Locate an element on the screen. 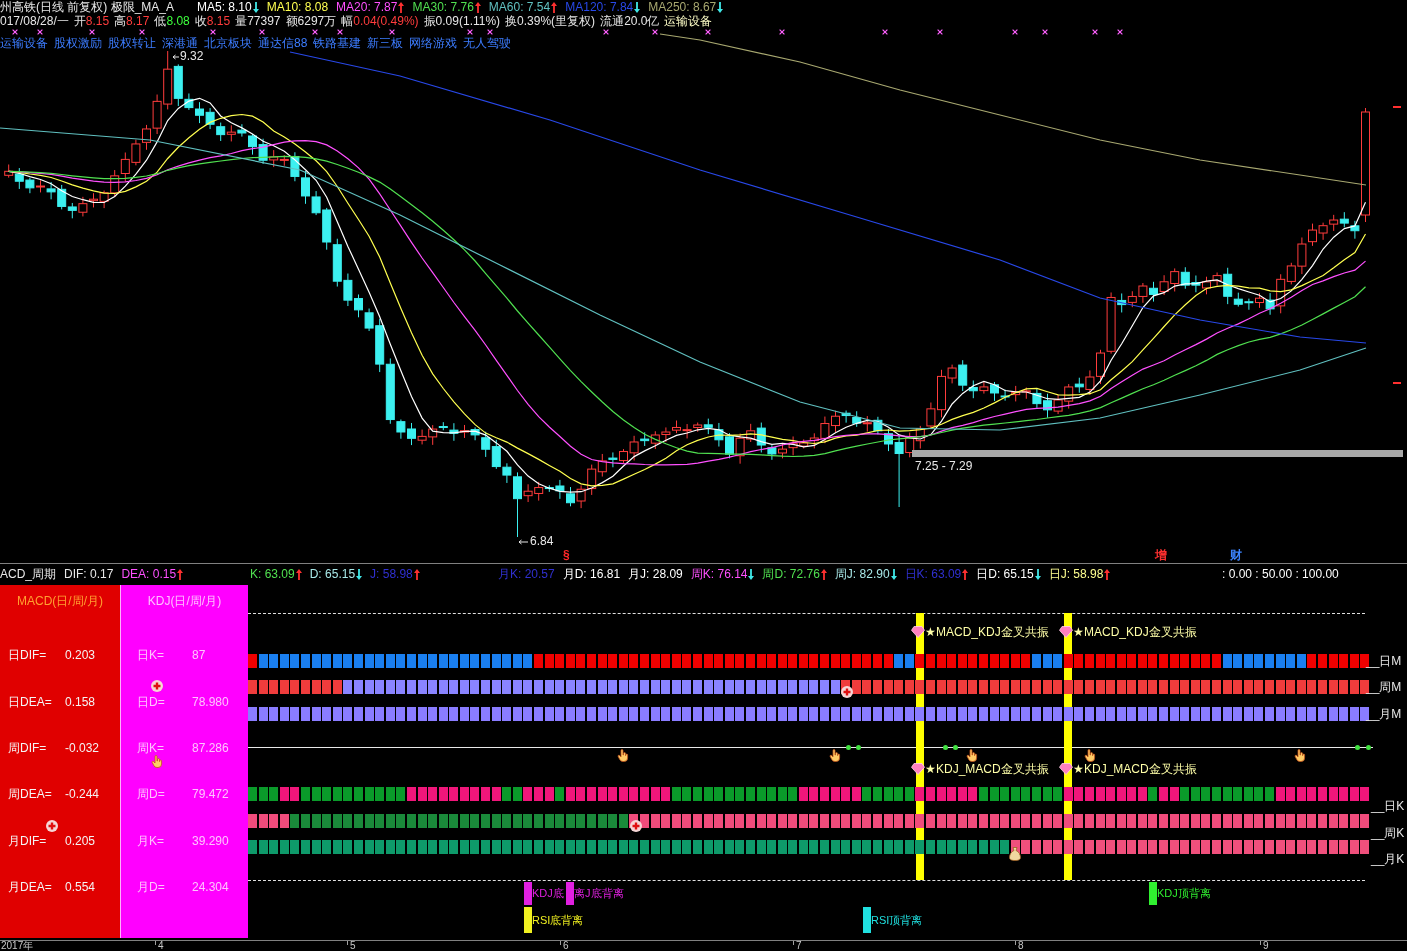  value-label: 周K= is located at coordinates (150, 747).